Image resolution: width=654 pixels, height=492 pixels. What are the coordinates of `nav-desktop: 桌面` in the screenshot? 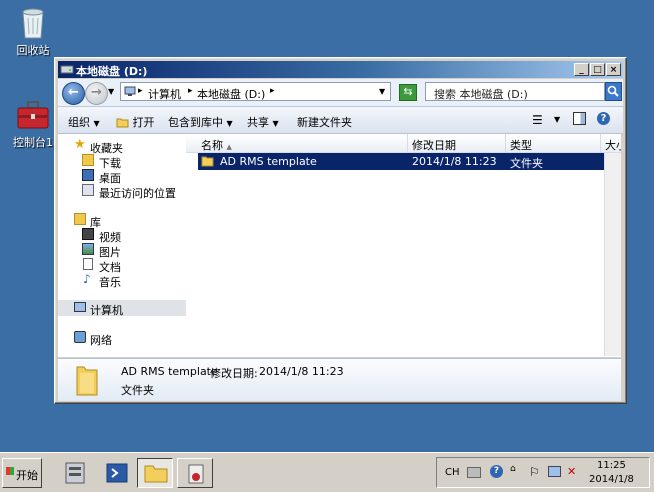 It's located at (122, 176).